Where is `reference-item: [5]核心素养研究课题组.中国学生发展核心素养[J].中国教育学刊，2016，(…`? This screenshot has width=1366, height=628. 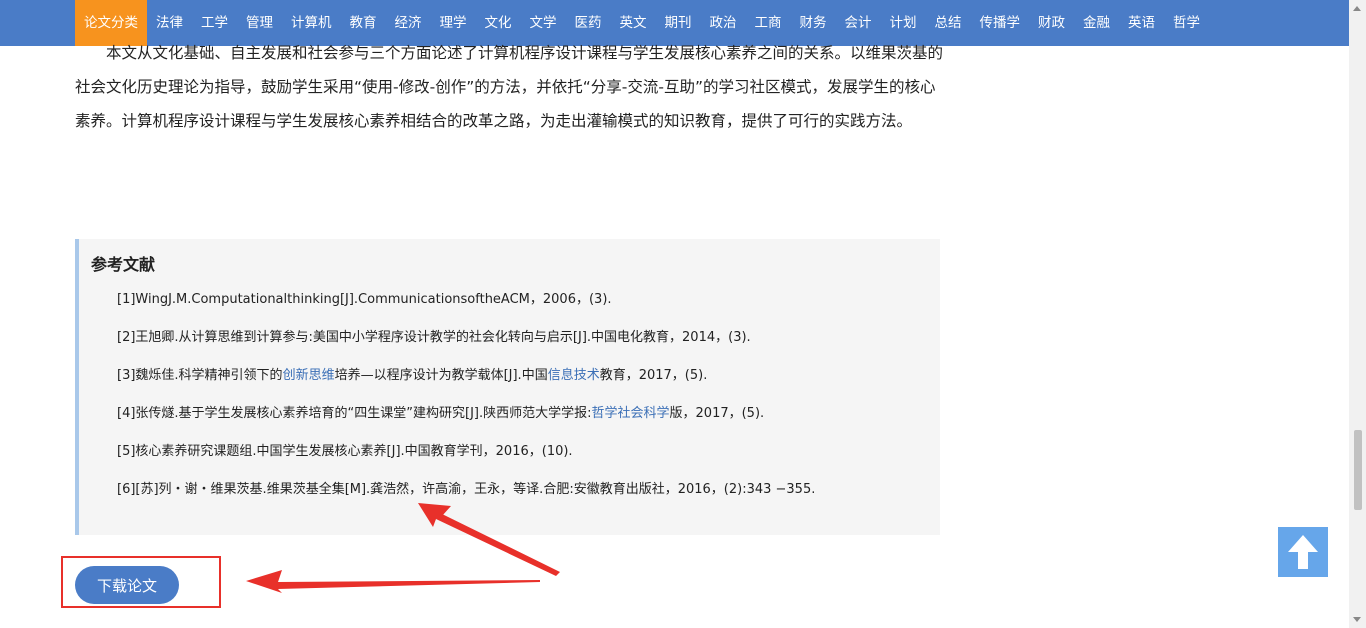
reference-item: [5]核心素养研究课题组.中国学生发展核心素养[J].中国教育学刊，2016，(… is located at coordinates (522, 460).